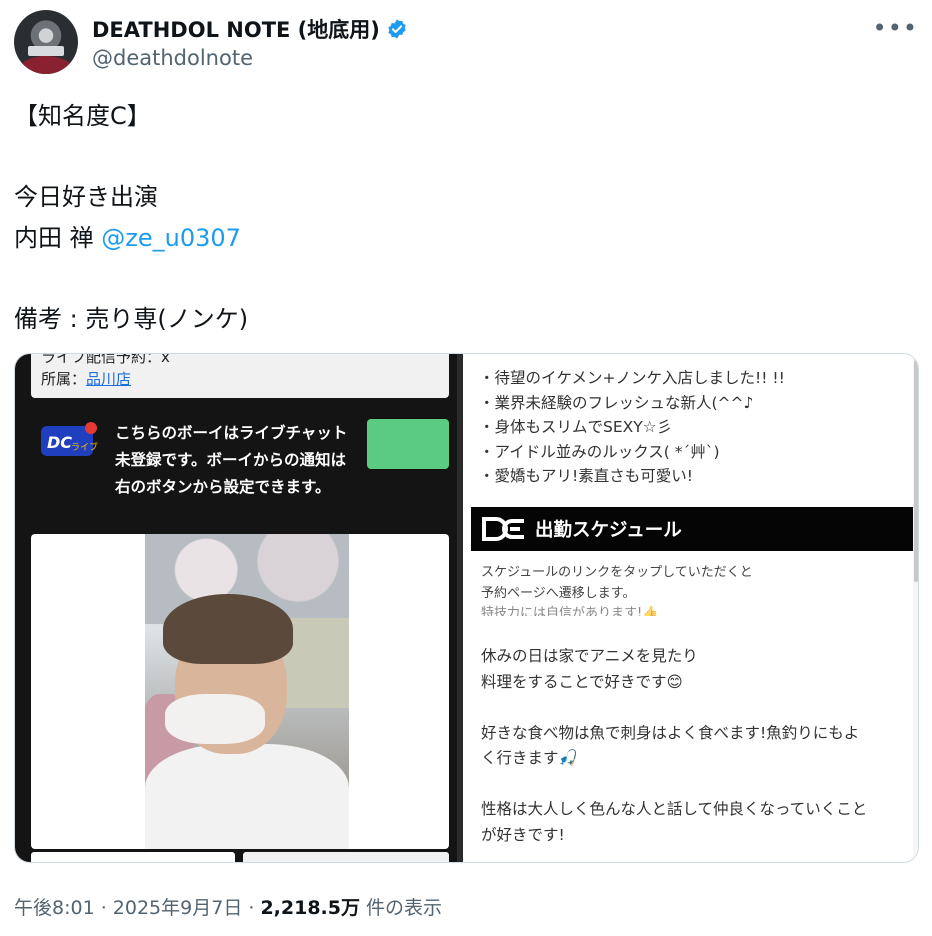 Image resolution: width=932 pixels, height=936 pixels. Describe the element at coordinates (895, 28) in the screenshot. I see `more-horizontal-icon: •••` at that location.